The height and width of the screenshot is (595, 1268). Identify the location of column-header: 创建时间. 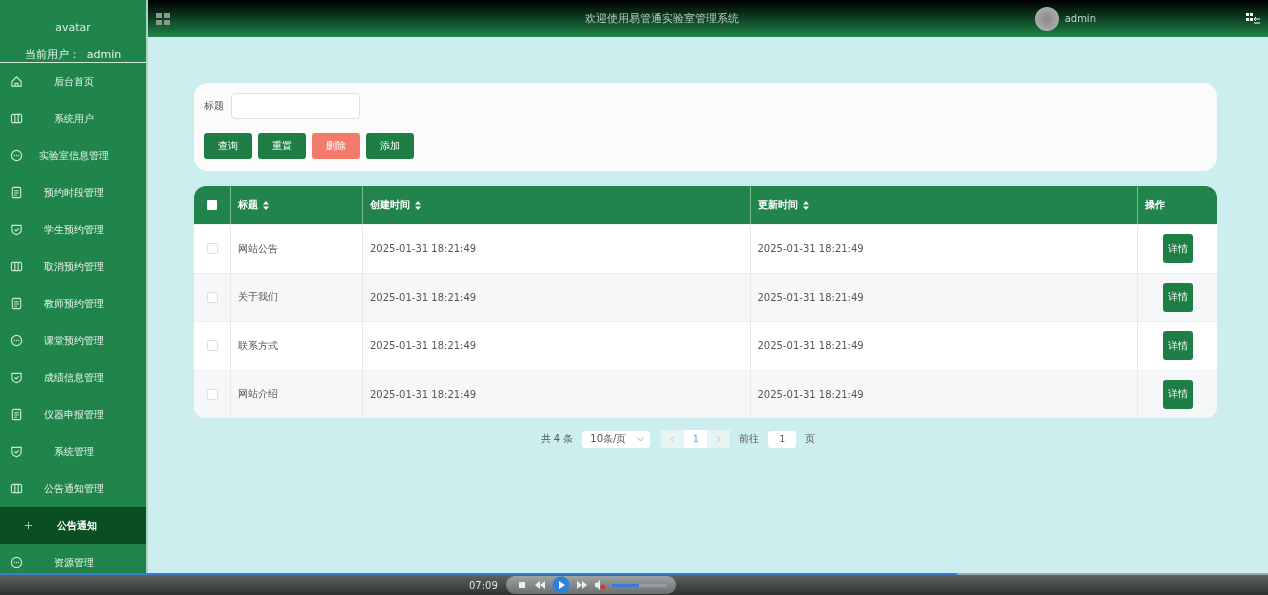
(390, 205).